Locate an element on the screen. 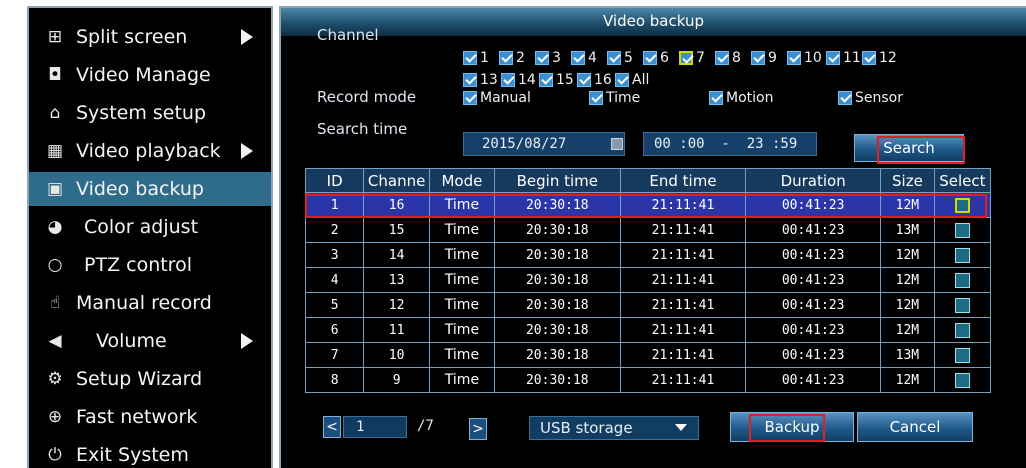 Image resolution: width=1026 pixels, height=468 pixels. menu-item-video-playback: ▦ Video playback is located at coordinates (150, 151).